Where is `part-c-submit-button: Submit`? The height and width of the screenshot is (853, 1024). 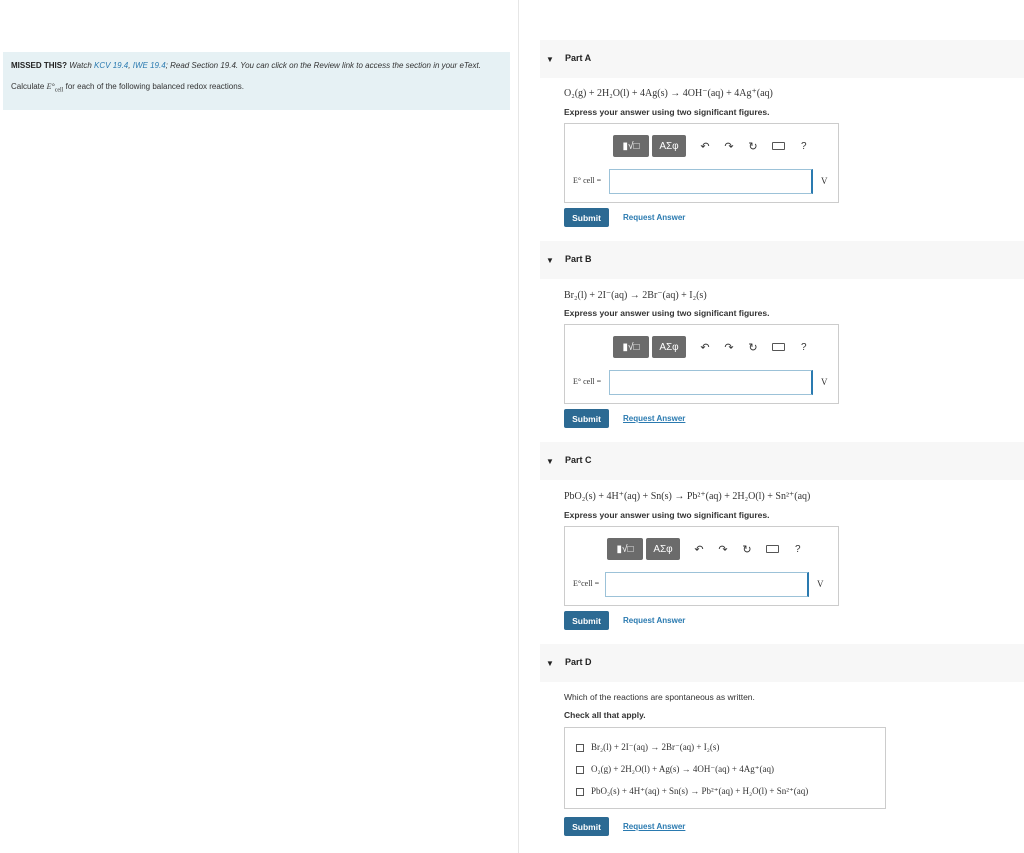
part-c-submit-button: Submit is located at coordinates (586, 620).